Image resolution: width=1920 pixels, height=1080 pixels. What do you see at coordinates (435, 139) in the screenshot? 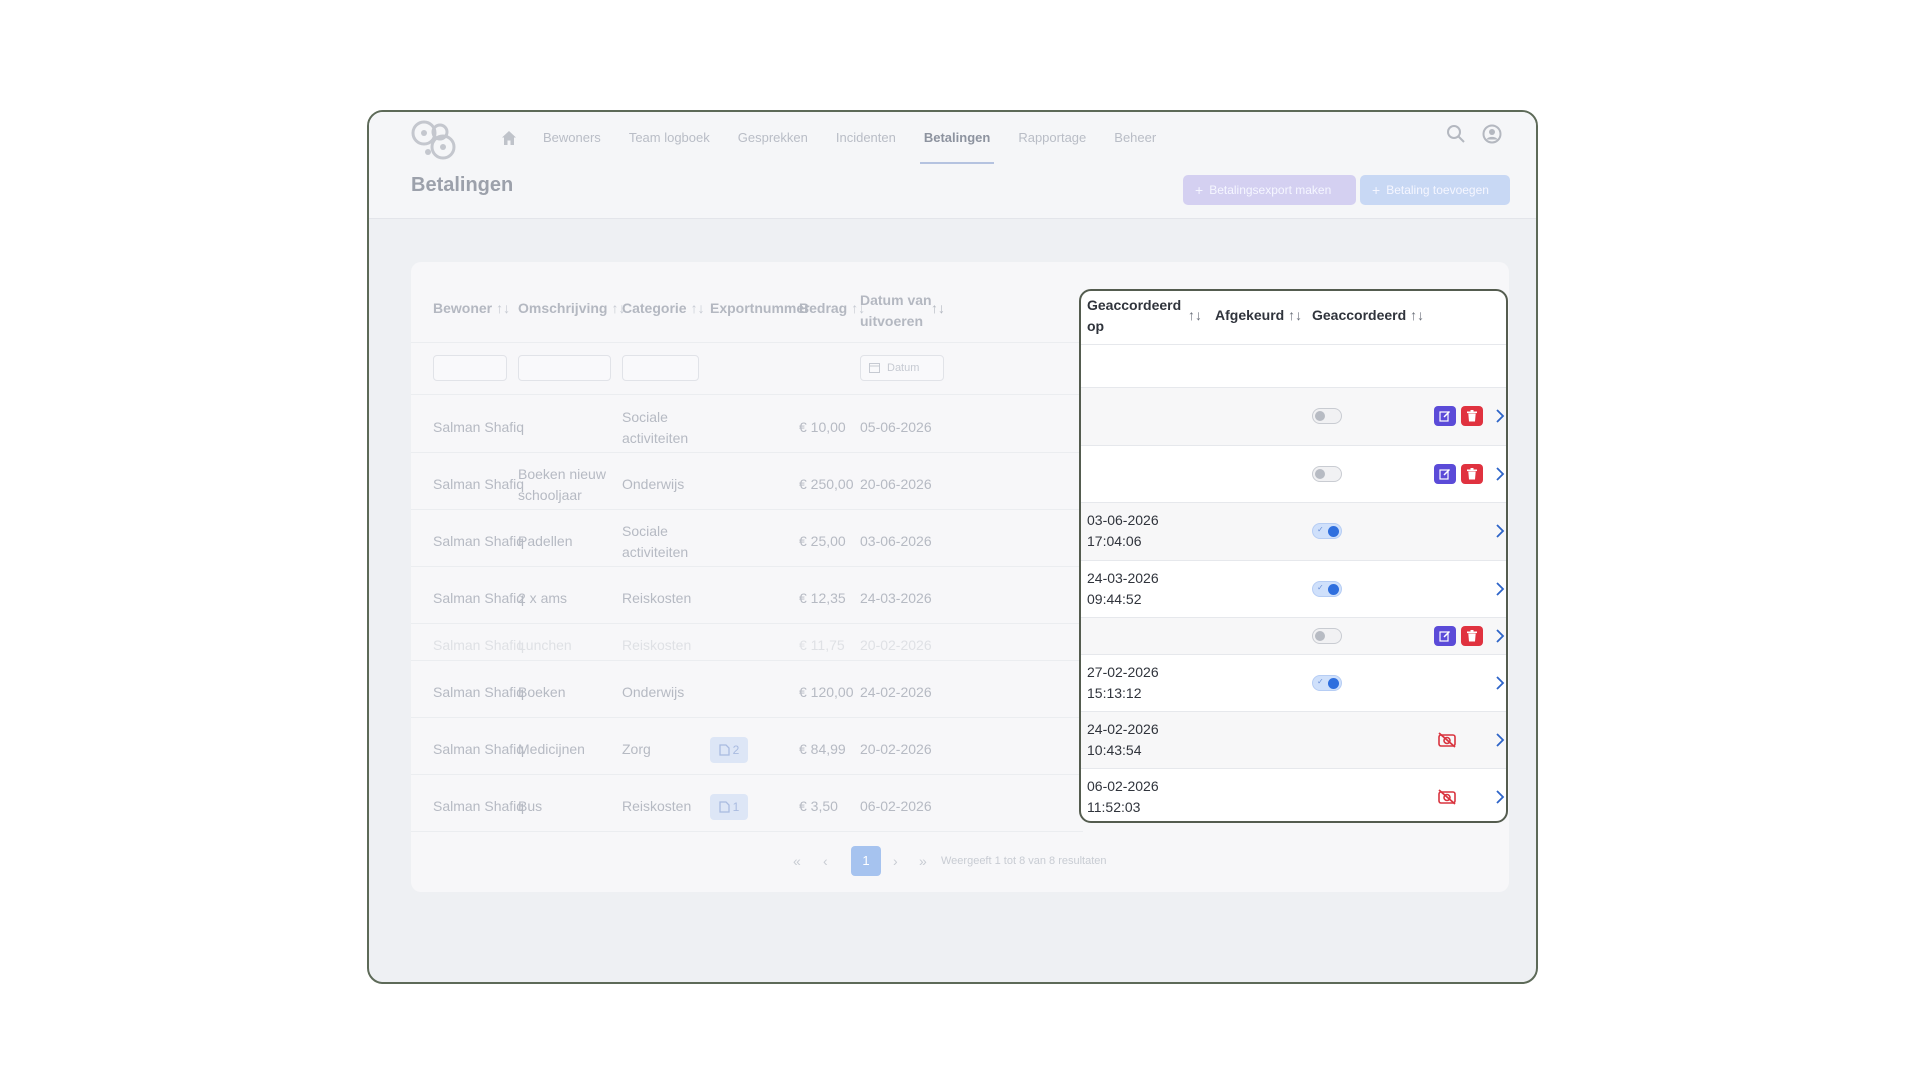
I see `logo` at bounding box center [435, 139].